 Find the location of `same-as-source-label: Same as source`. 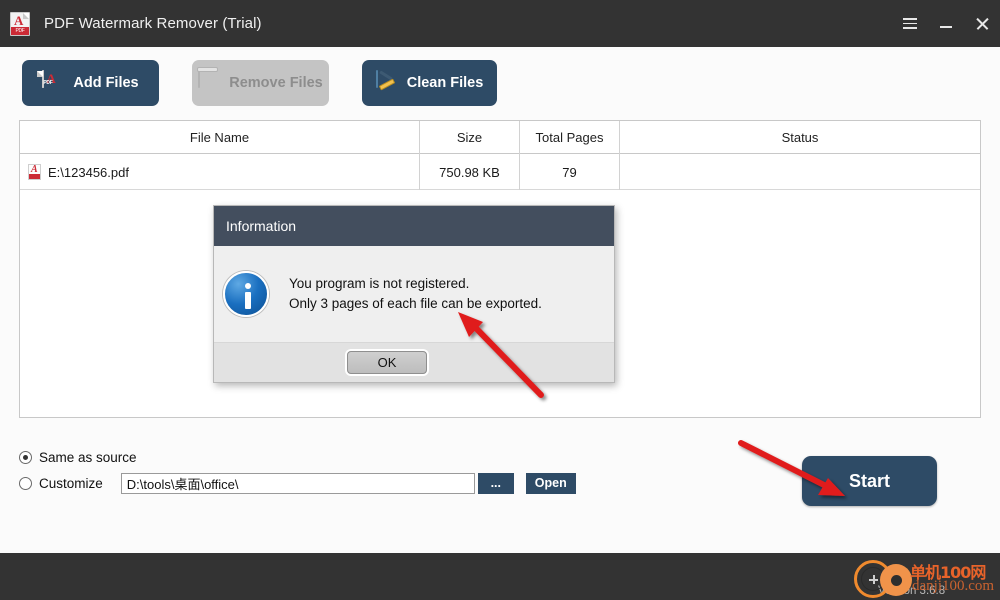

same-as-source-label: Same as source is located at coordinates (88, 457).